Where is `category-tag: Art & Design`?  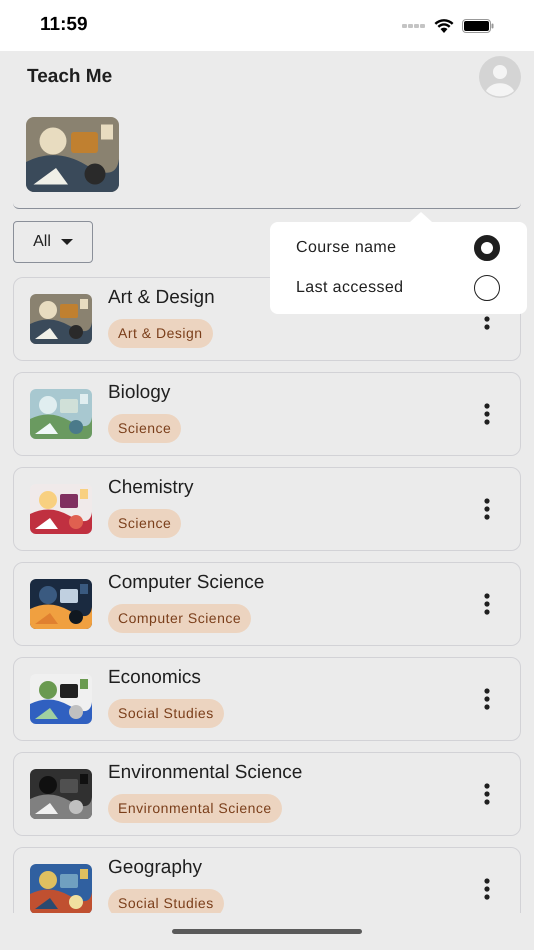
category-tag: Art & Design is located at coordinates (160, 333).